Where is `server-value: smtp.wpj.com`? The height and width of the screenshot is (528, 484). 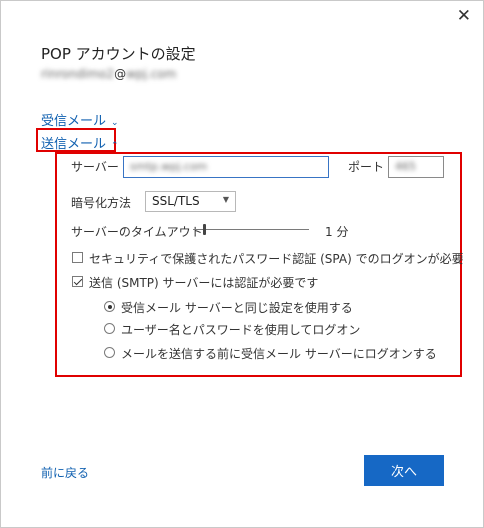 server-value: smtp.wpj.com is located at coordinates (169, 166).